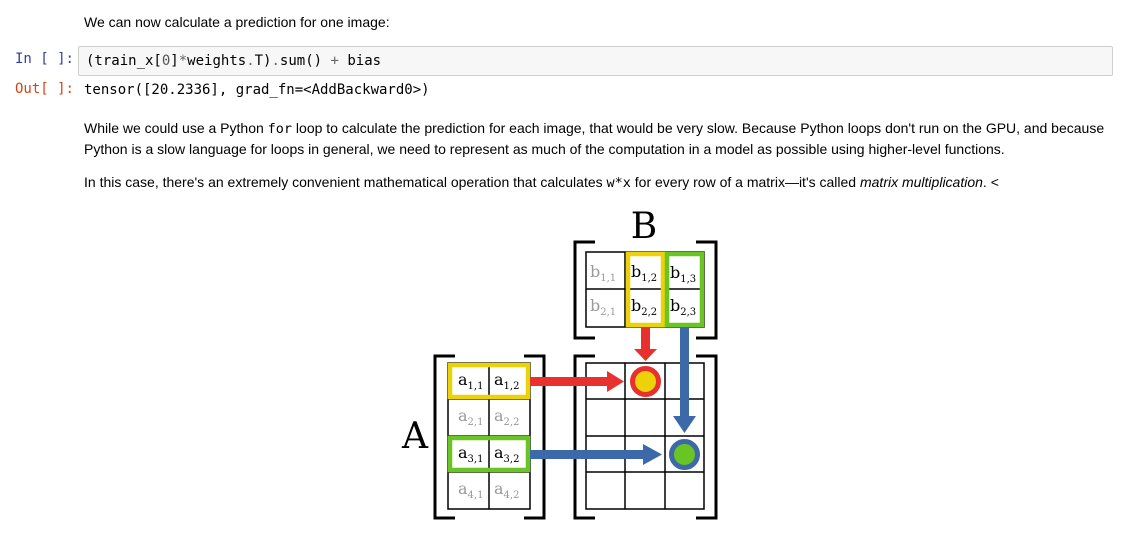  Describe the element at coordinates (470, 454) in the screenshot. I see `matrix-a-entry: a3,1` at that location.